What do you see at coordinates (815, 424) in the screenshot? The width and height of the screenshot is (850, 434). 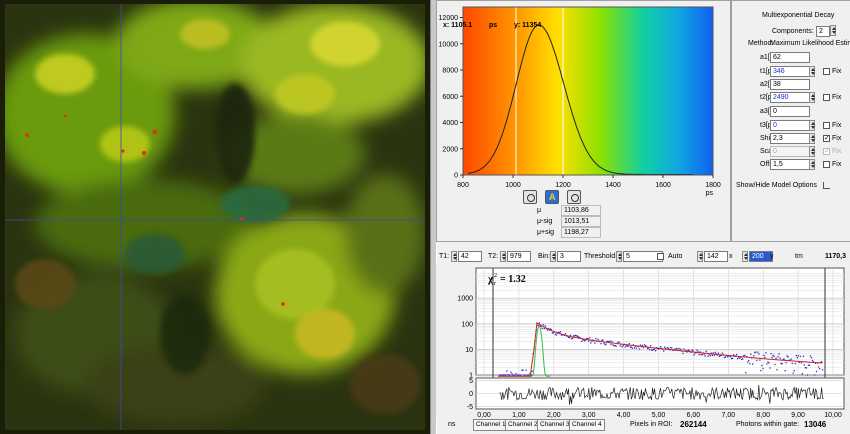 I see `photons-within-gate-value: 13046` at bounding box center [815, 424].